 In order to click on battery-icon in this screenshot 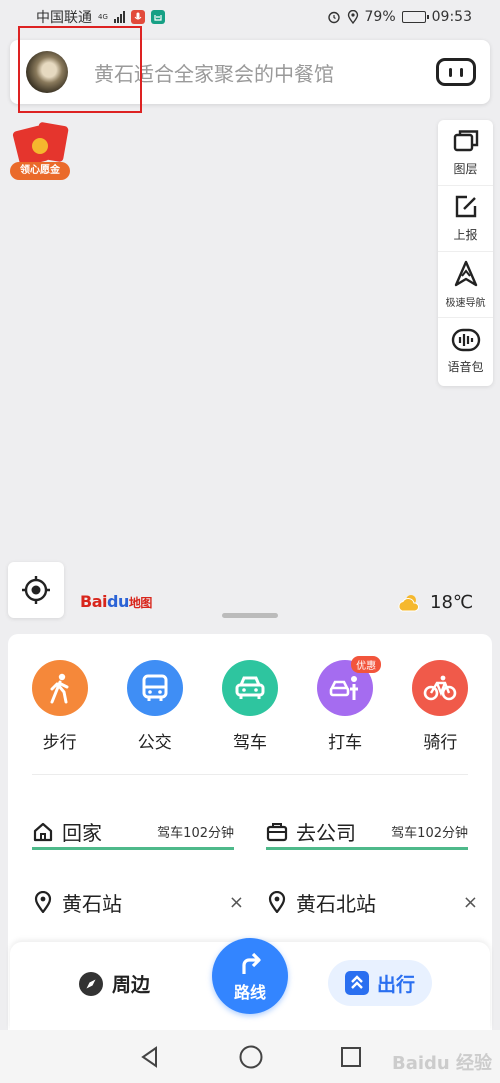, I will do `click(415, 17)`.